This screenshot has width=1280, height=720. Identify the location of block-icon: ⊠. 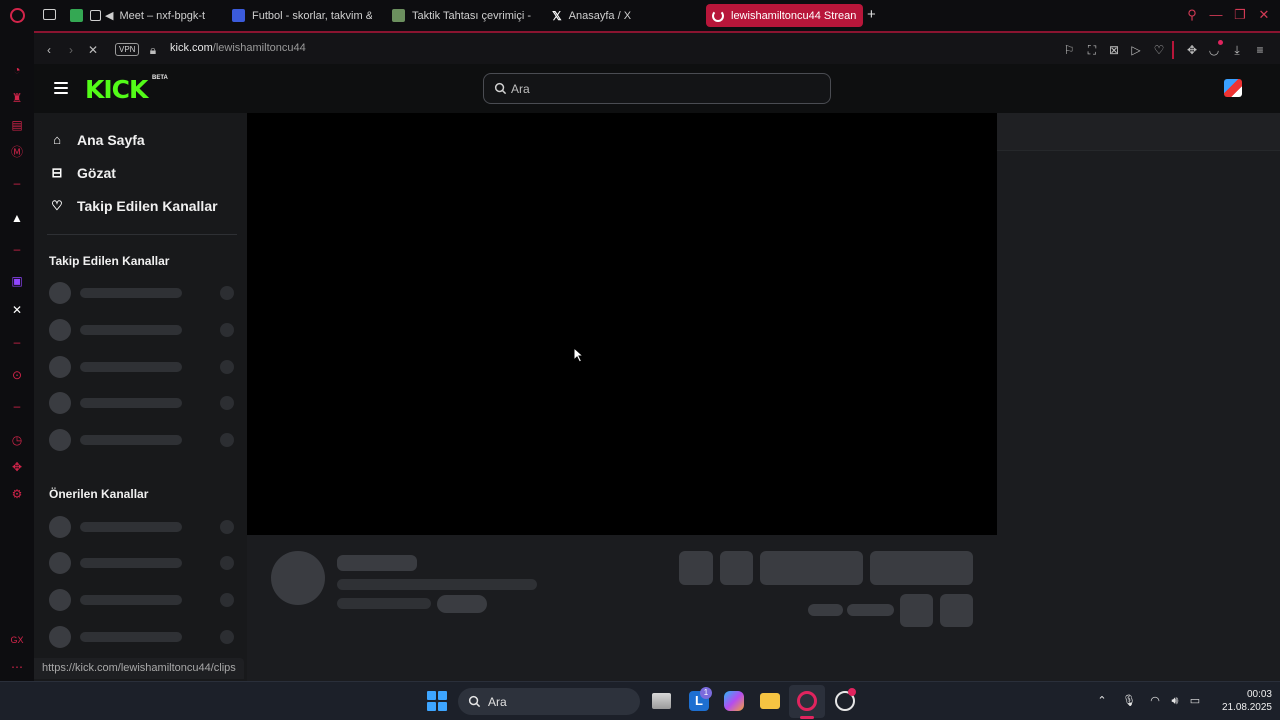
(1114, 50).